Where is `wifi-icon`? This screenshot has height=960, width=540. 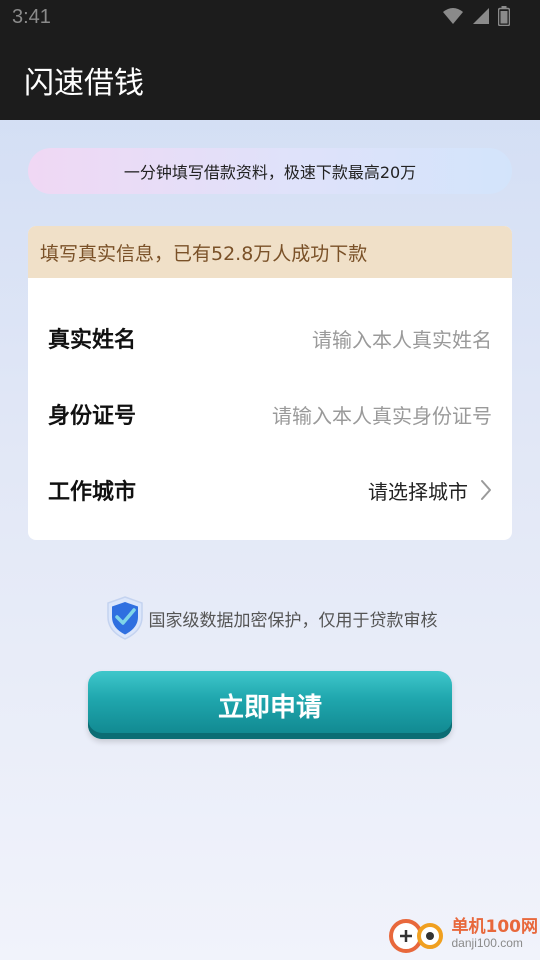
wifi-icon is located at coordinates (453, 16).